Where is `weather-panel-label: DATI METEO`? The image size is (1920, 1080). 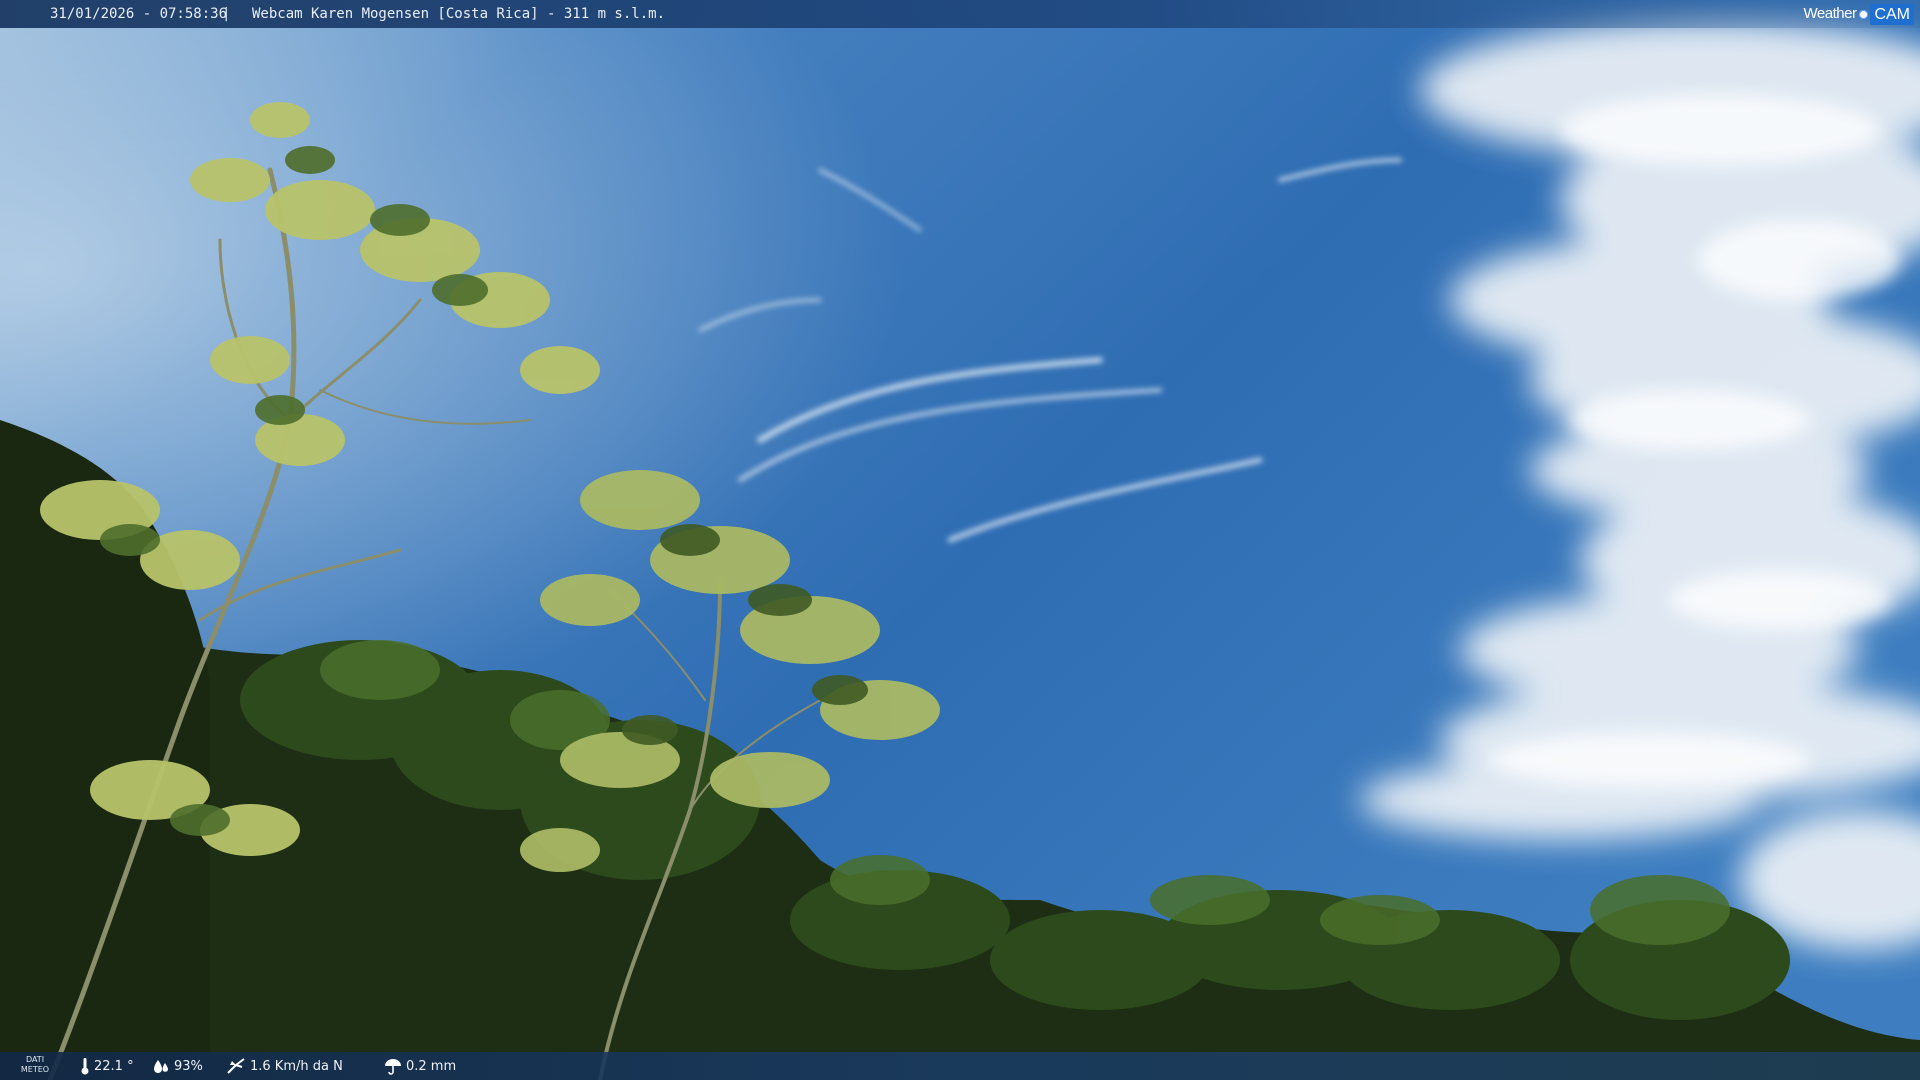 weather-panel-label: DATI METEO is located at coordinates (35, 1064).